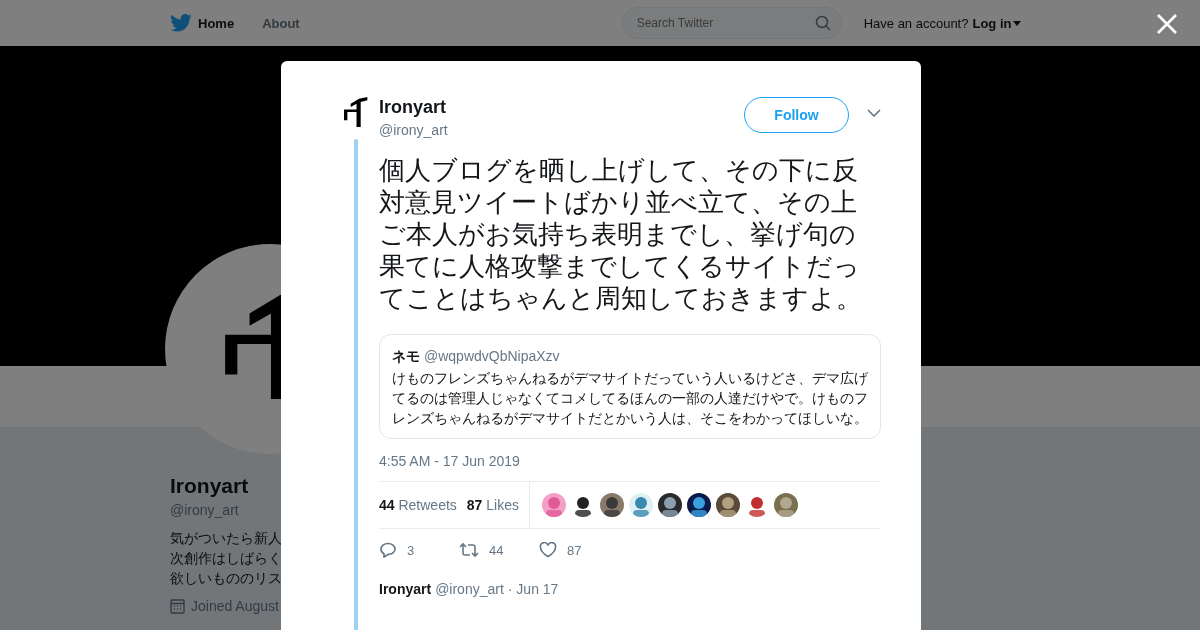  Describe the element at coordinates (411, 550) in the screenshot. I see `action-count: 3` at that location.